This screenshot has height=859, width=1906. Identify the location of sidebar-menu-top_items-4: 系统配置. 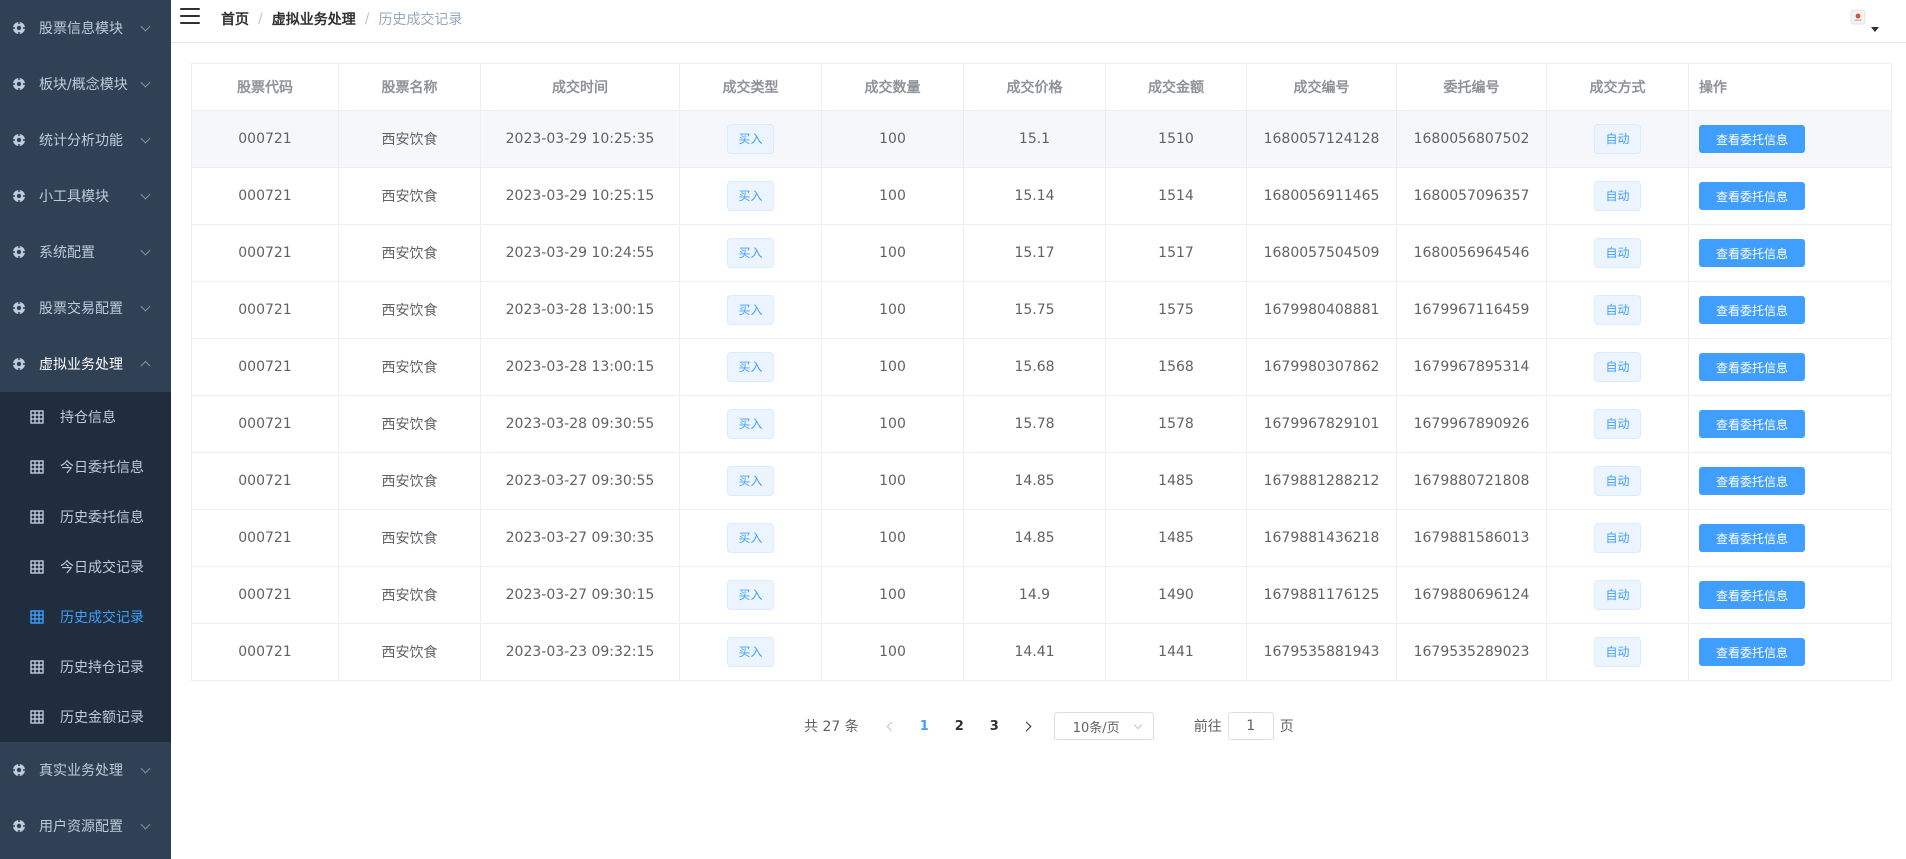
(85, 252).